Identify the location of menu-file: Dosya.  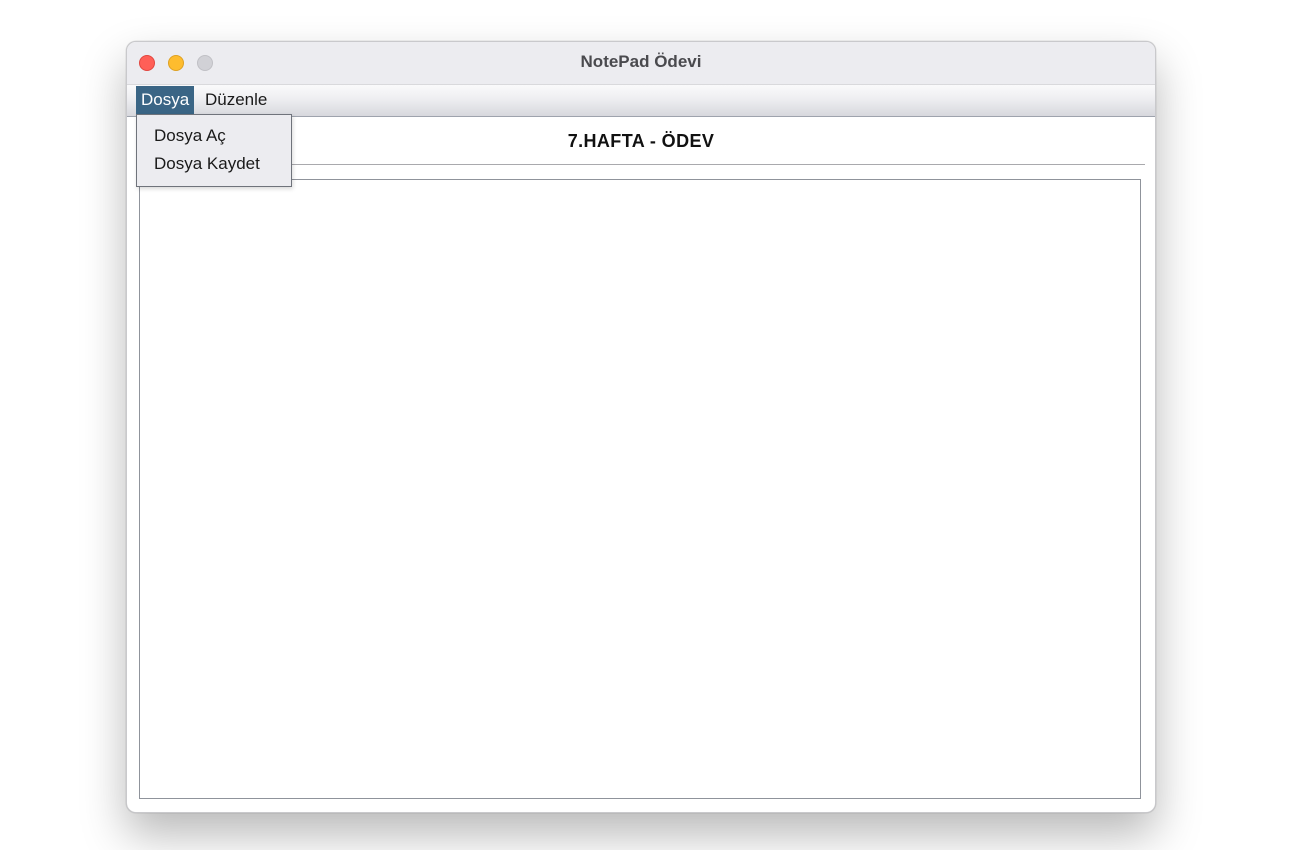
(165, 100).